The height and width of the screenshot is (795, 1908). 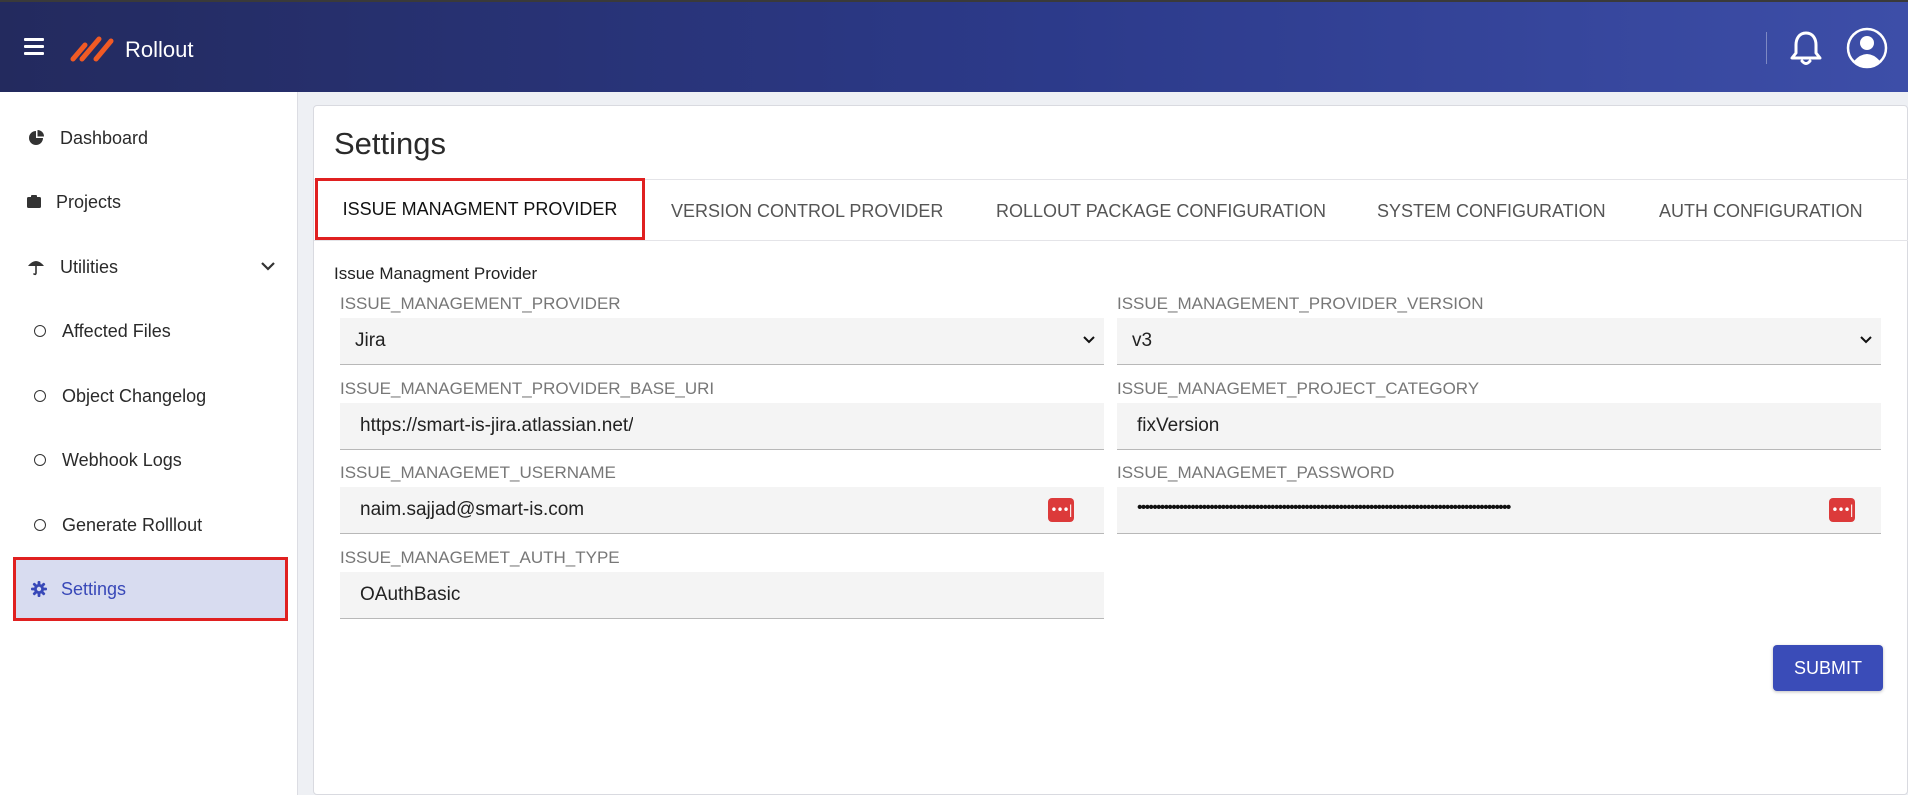 What do you see at coordinates (89, 201) in the screenshot?
I see `sidebar-item-label: Projects` at bounding box center [89, 201].